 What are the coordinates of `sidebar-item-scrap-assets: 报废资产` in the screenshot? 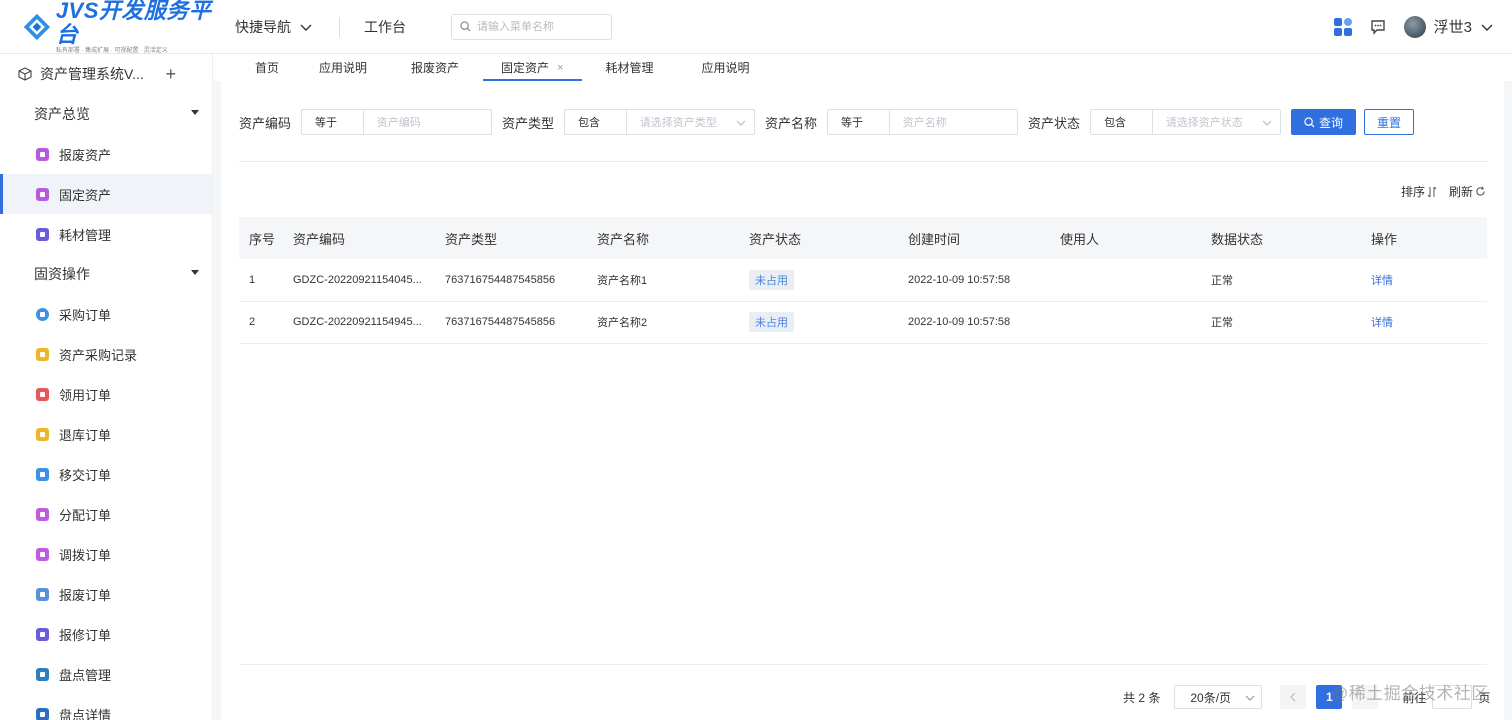 It's located at (106, 154).